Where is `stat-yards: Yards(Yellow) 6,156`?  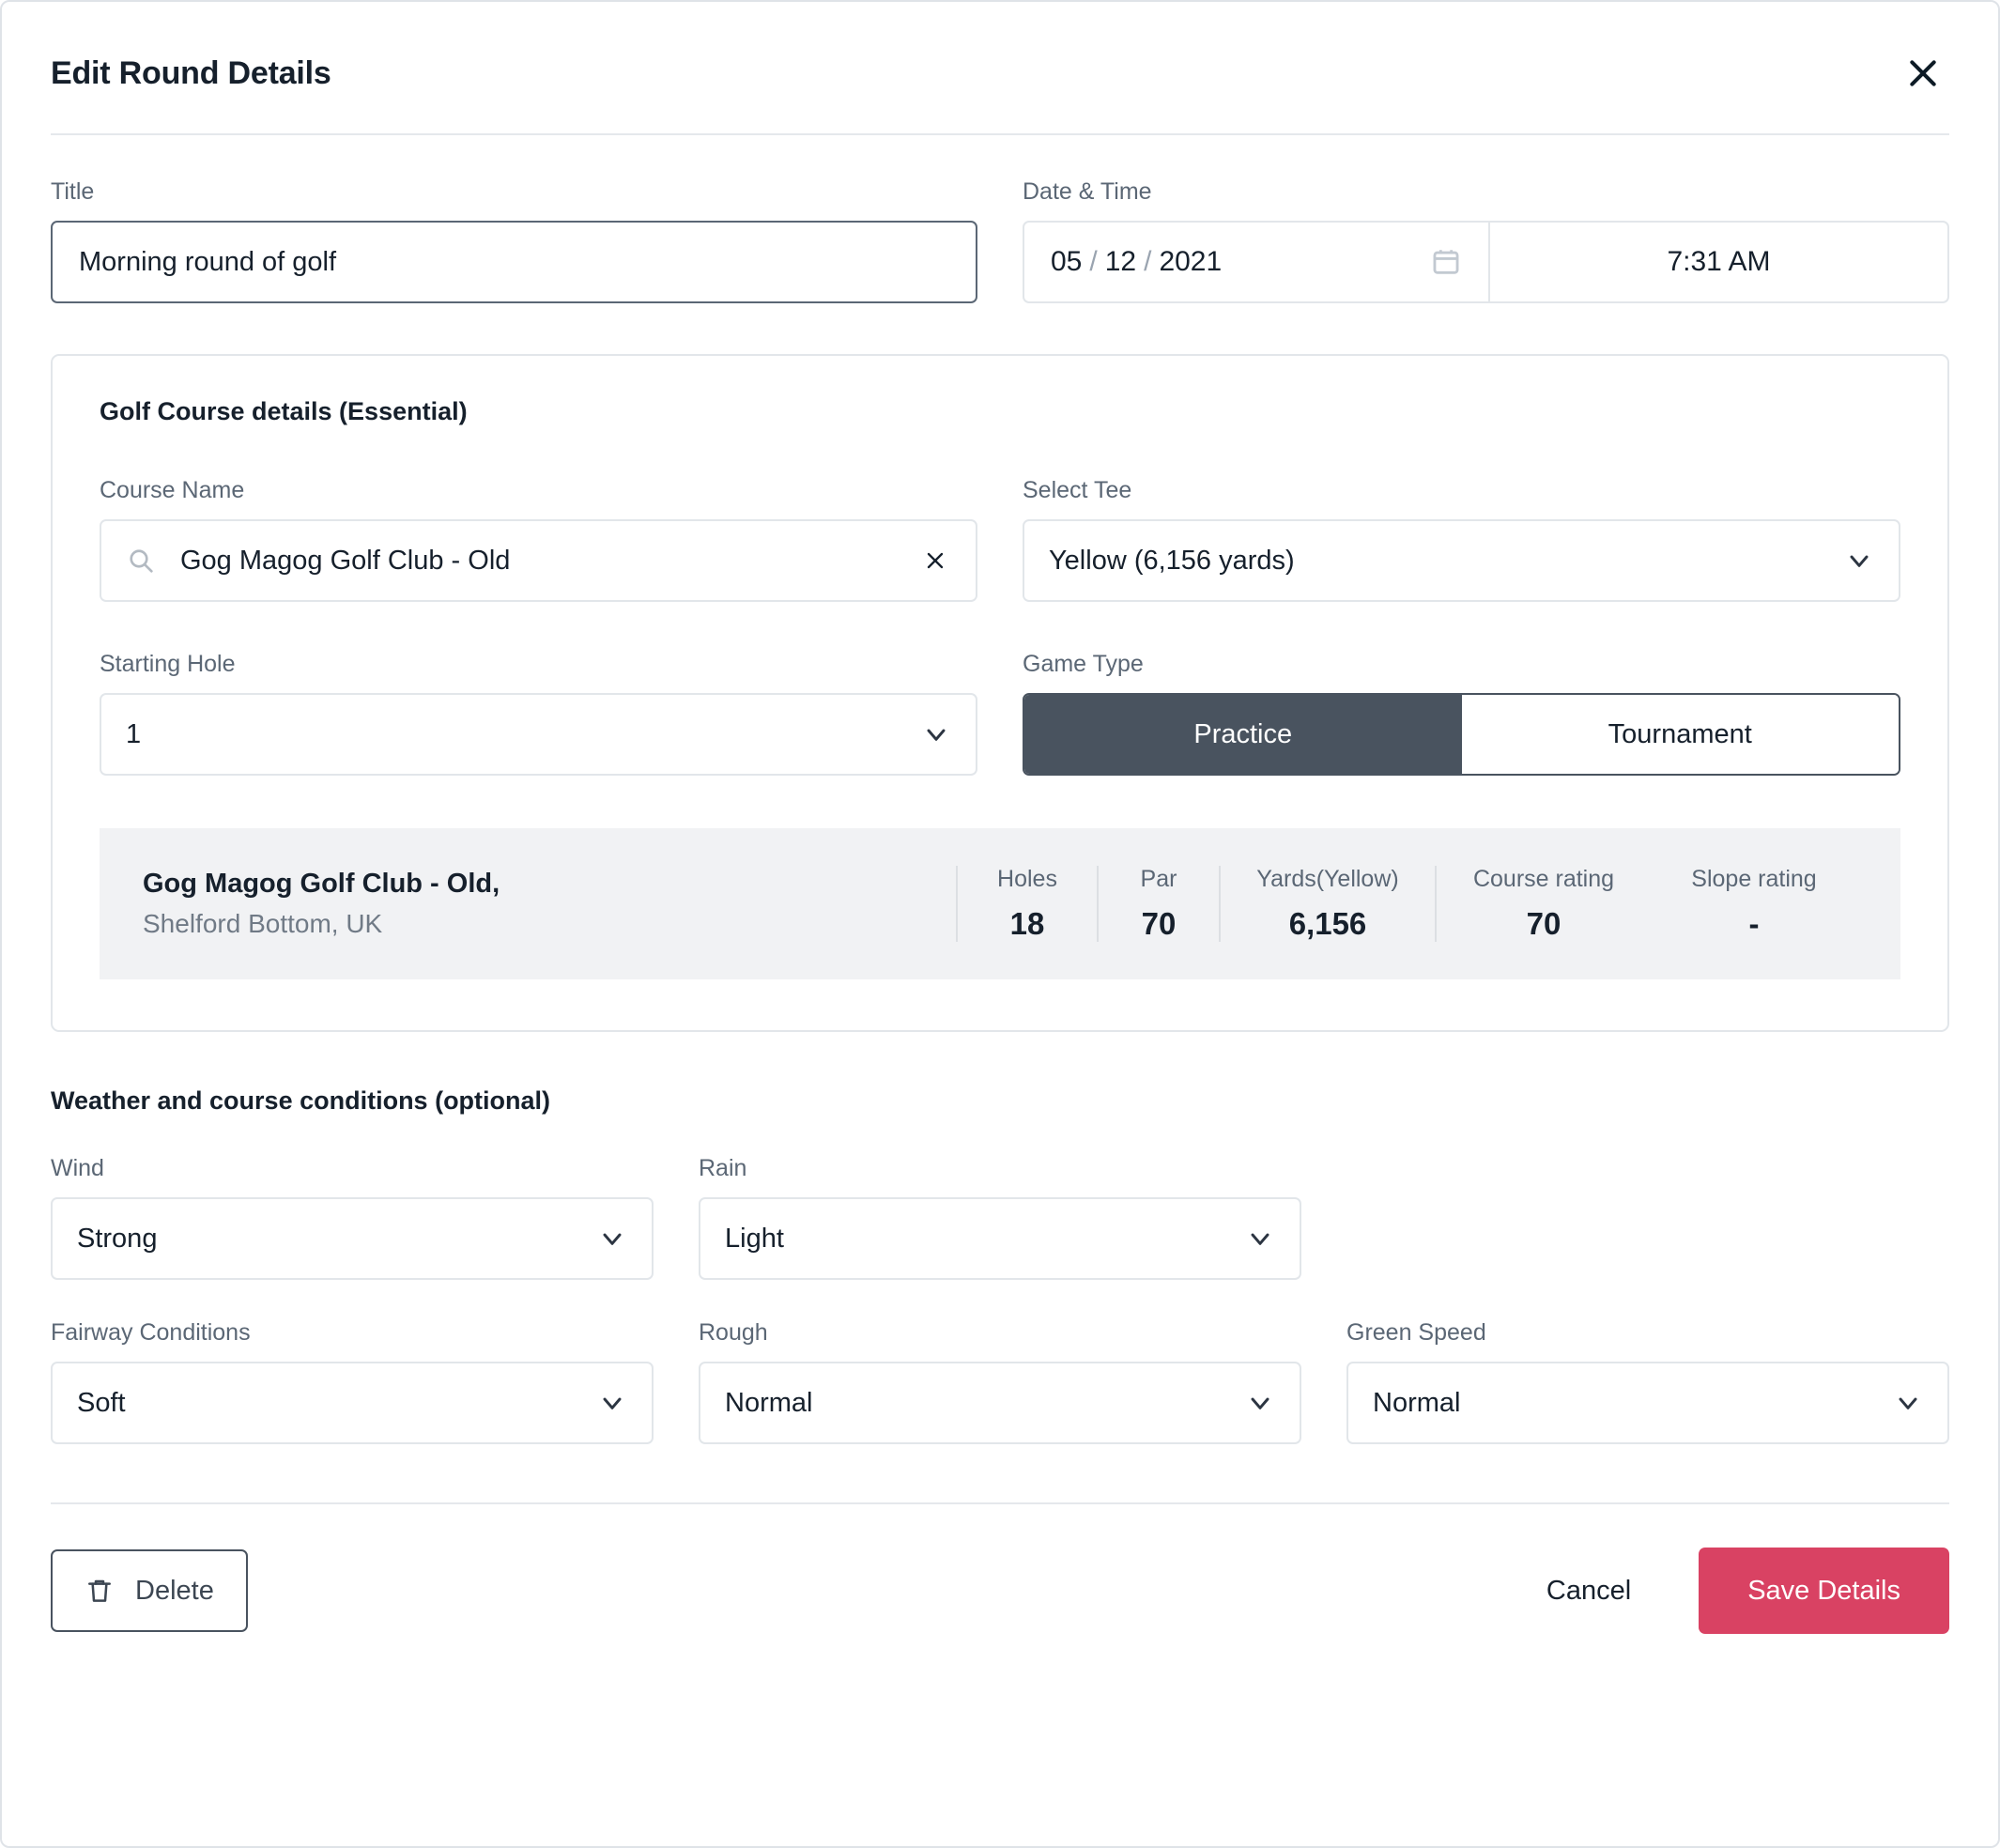 stat-yards: Yards(Yellow) 6,156 is located at coordinates (1327, 904).